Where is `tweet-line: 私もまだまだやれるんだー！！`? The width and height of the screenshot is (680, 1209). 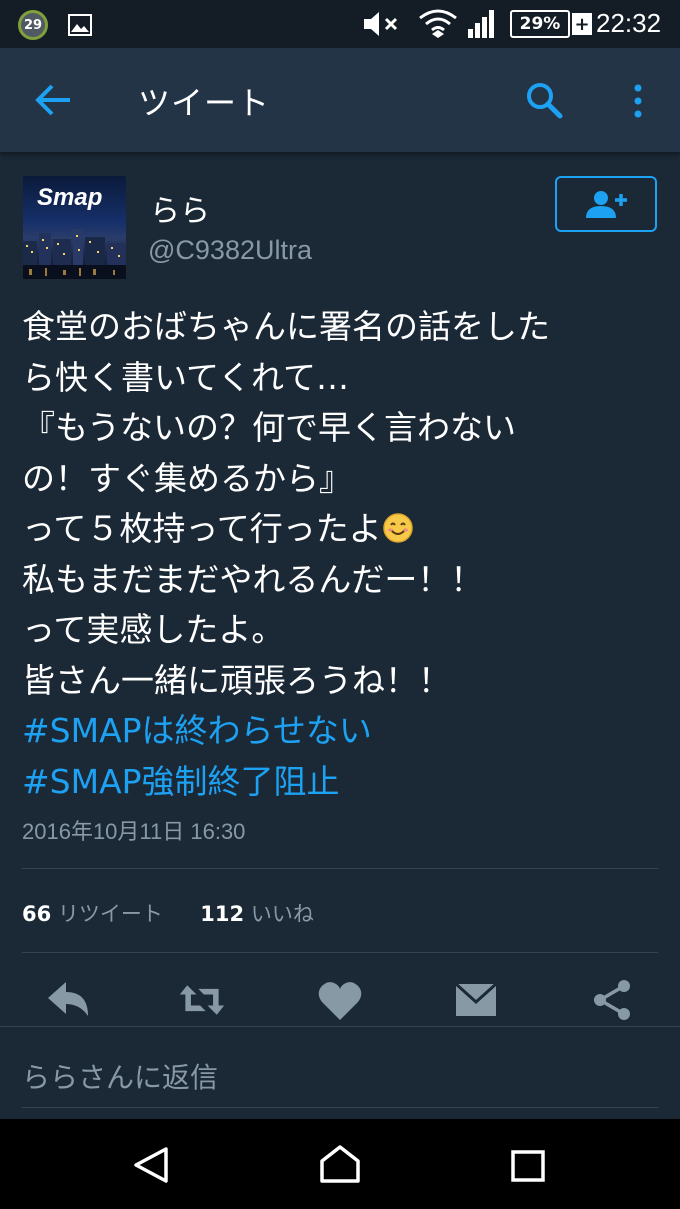 tweet-line: 私もまだまだやれるんだー！！ is located at coordinates (253, 579).